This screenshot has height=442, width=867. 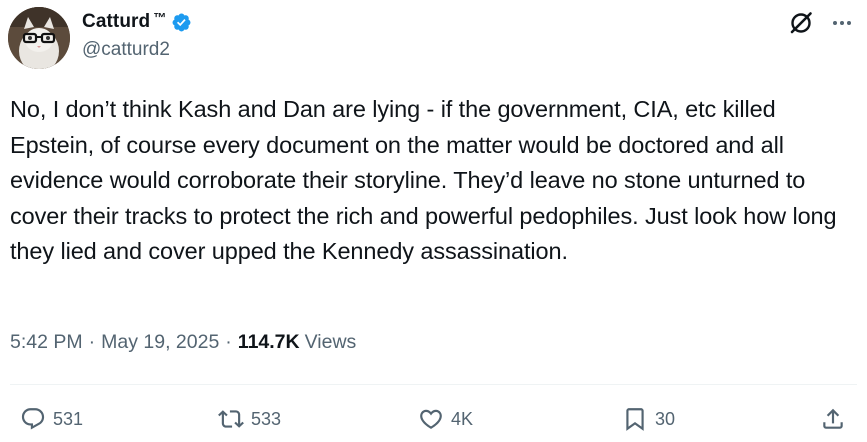 I want to click on views-label: Views, so click(x=330, y=342).